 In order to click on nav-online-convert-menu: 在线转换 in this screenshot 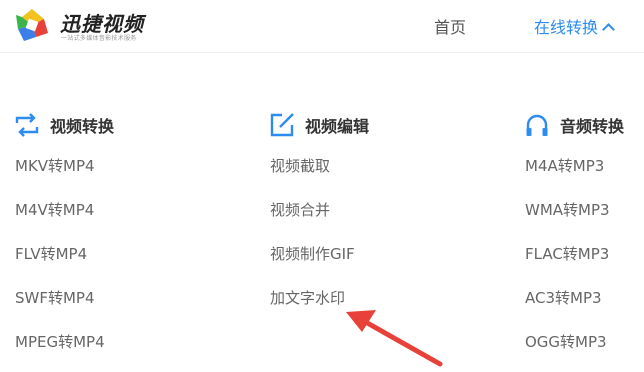, I will do `click(574, 26)`.